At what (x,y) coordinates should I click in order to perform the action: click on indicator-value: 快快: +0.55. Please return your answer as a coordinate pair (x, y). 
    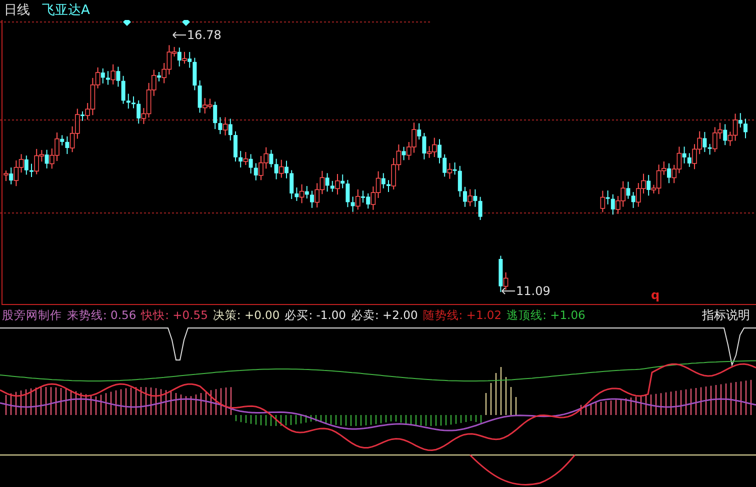
    Looking at the image, I should click on (174, 315).